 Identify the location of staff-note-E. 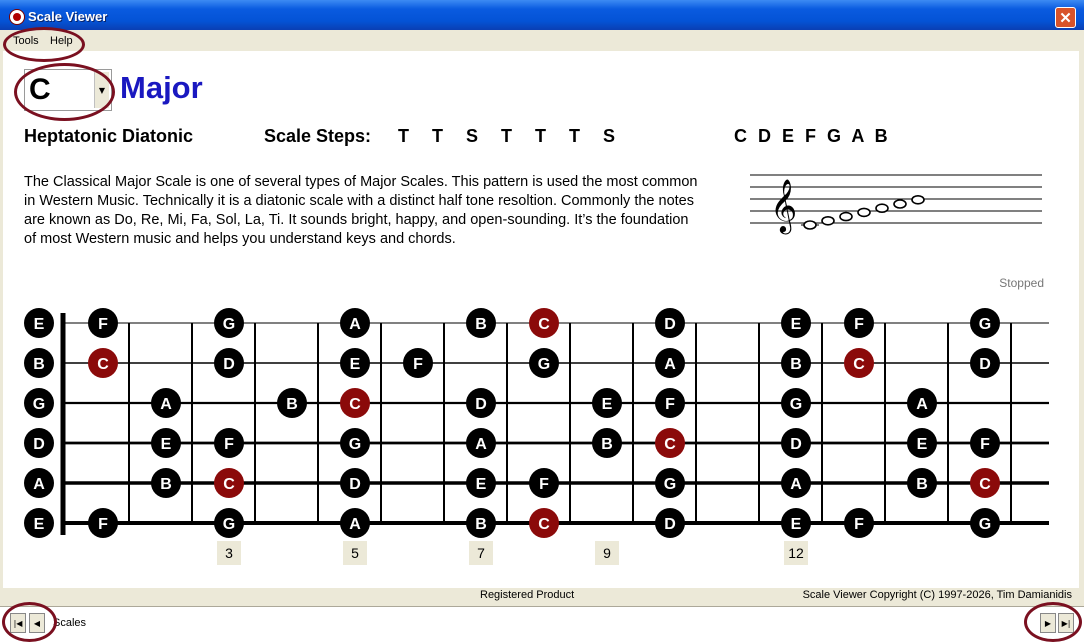
(846, 216).